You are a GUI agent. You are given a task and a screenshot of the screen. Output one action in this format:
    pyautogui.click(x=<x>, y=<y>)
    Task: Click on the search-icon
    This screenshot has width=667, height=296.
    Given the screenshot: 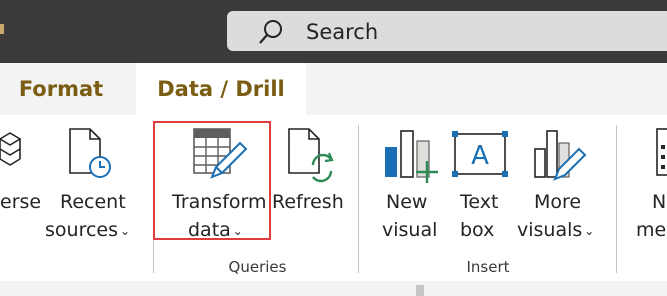 What is the action you would take?
    pyautogui.click(x=271, y=32)
    